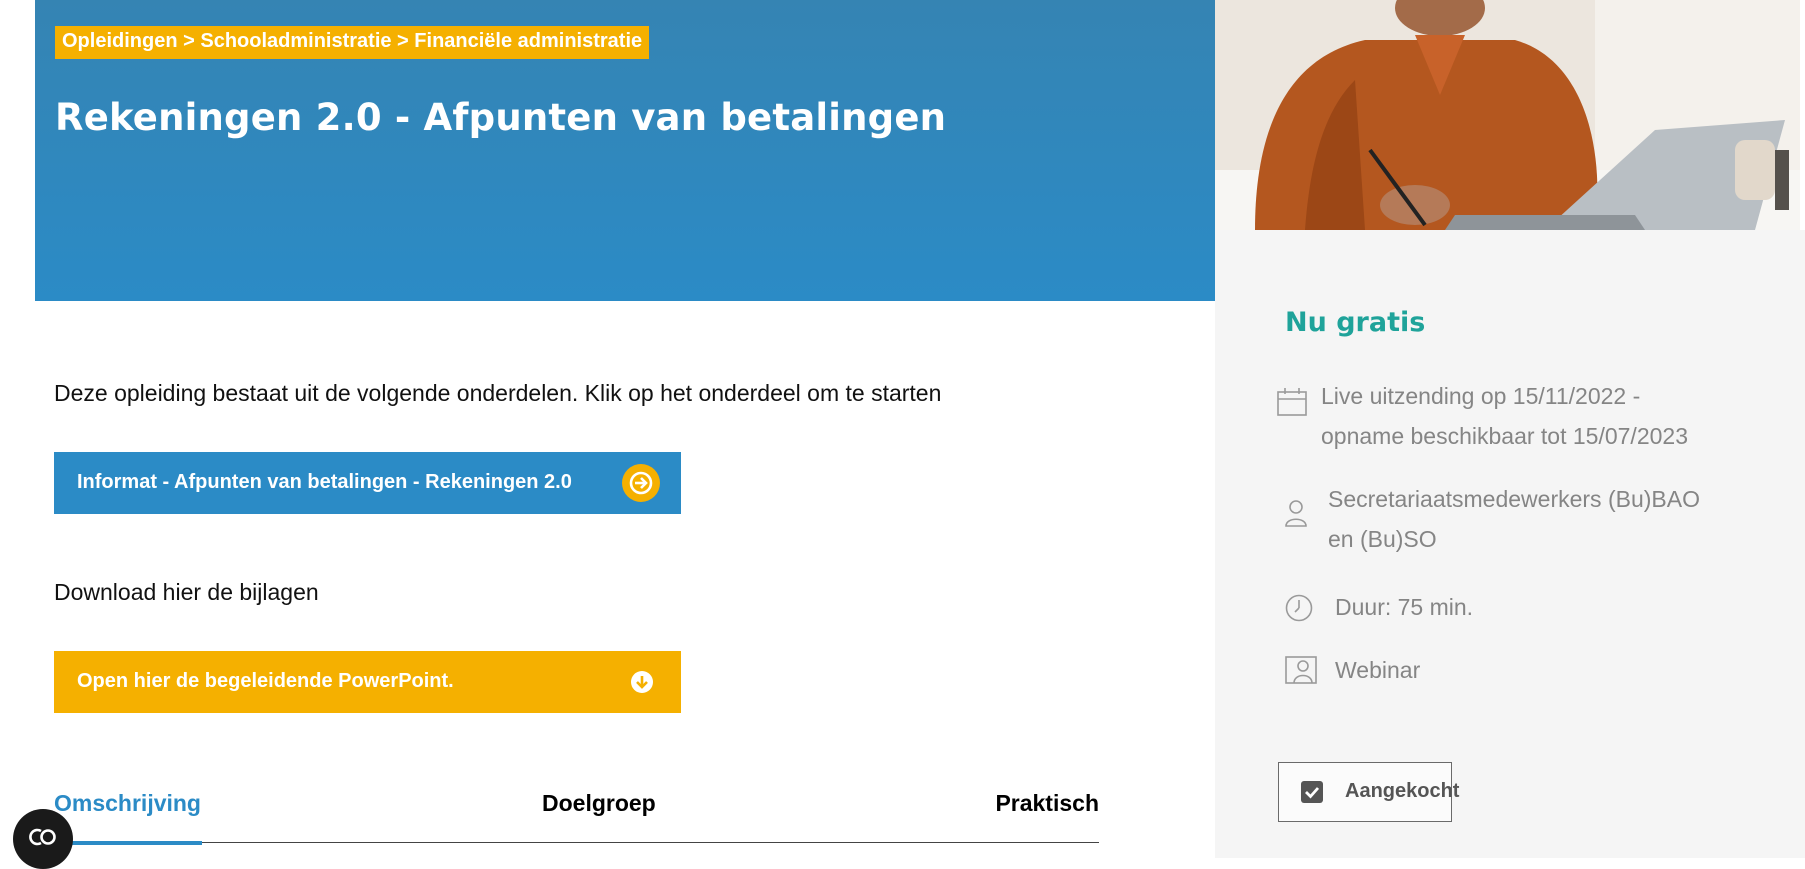 This screenshot has width=1805, height=869. Describe the element at coordinates (501, 117) in the screenshot. I see `page-title: Rekeningen 2.0 - Afpunten van betalingen` at that location.